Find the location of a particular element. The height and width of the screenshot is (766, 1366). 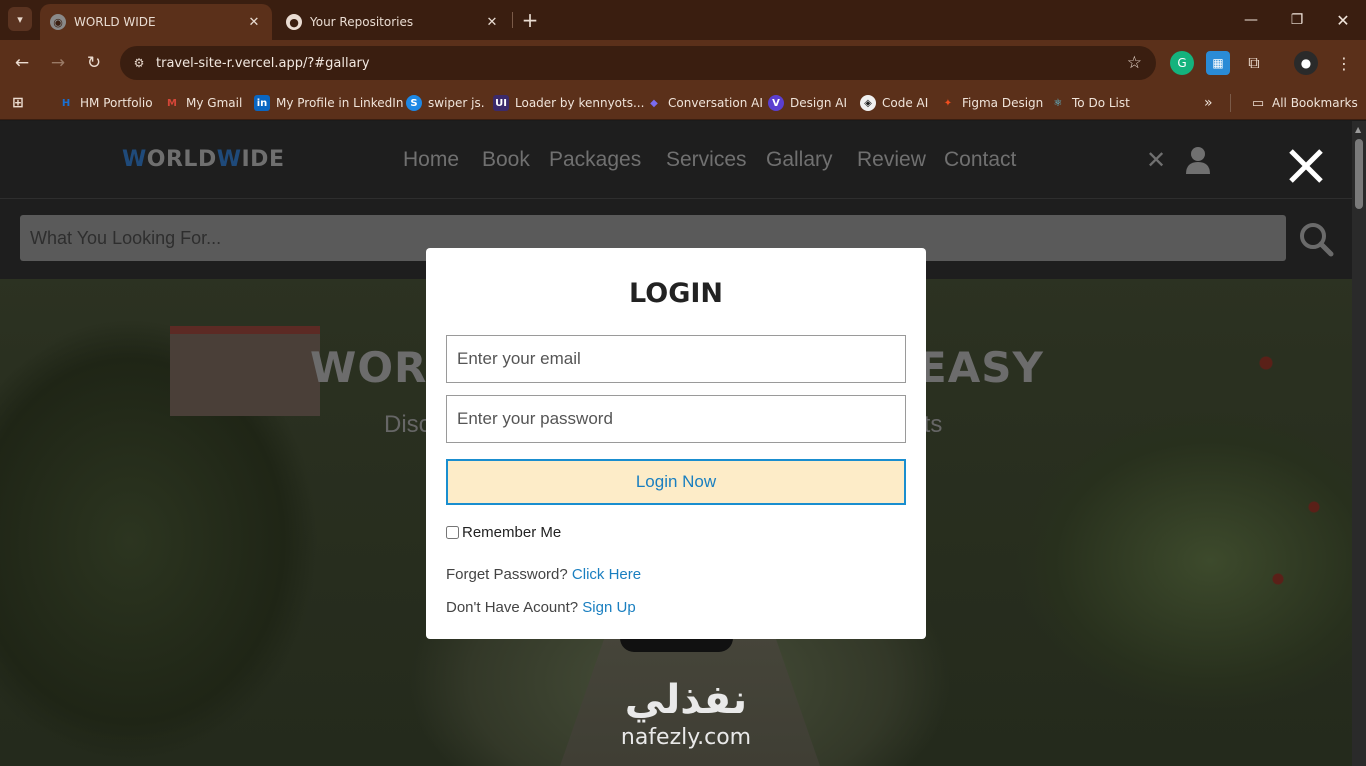

extensions-puzzle-icon: ⧉ is located at coordinates (1254, 63).